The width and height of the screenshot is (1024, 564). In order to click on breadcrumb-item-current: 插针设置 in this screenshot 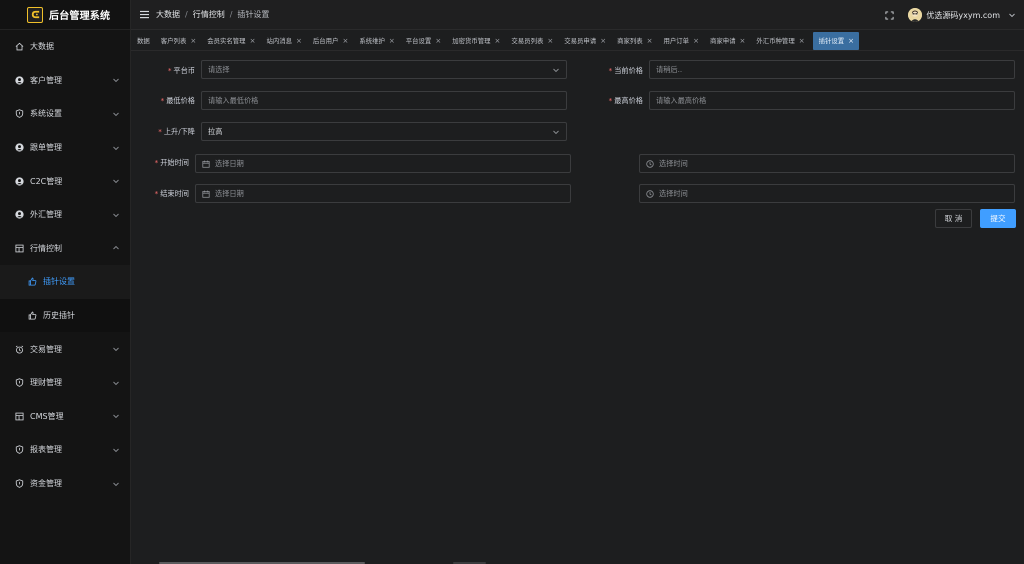, I will do `click(253, 14)`.